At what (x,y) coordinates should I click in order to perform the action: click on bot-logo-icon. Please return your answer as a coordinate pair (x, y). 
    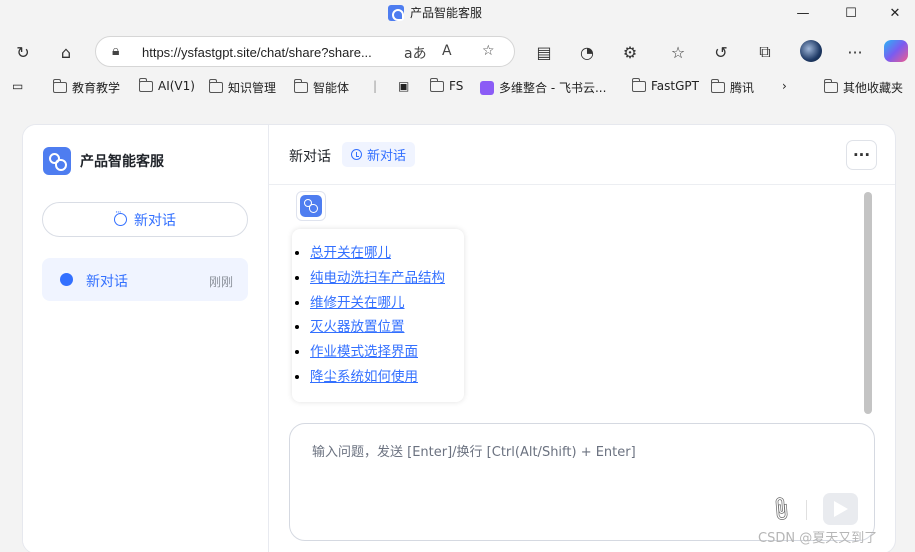
    Looking at the image, I should click on (311, 206).